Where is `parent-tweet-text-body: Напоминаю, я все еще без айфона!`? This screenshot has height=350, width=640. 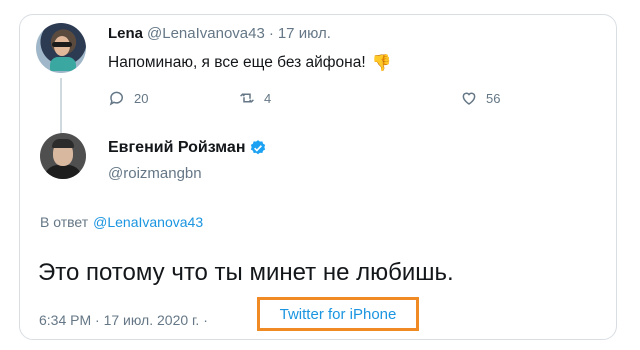 parent-tweet-text-body: Напоминаю, я все еще без айфона! is located at coordinates (237, 62).